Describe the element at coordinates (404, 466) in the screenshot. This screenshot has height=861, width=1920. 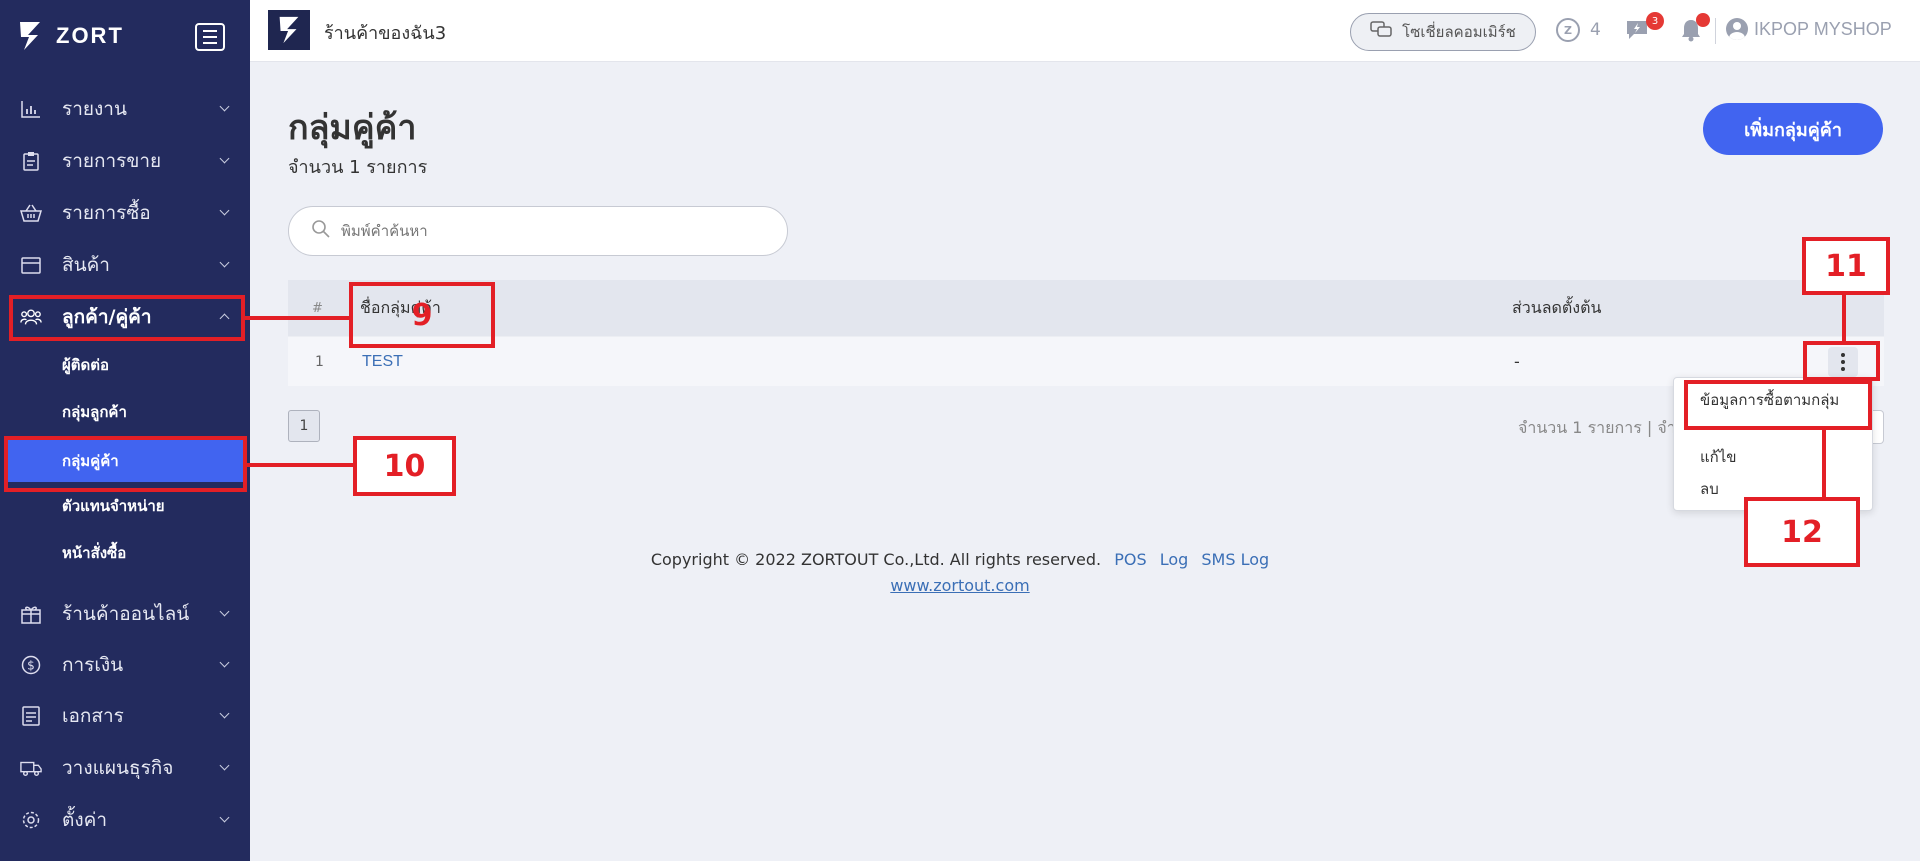
I see `annotation-label-10: 10` at that location.